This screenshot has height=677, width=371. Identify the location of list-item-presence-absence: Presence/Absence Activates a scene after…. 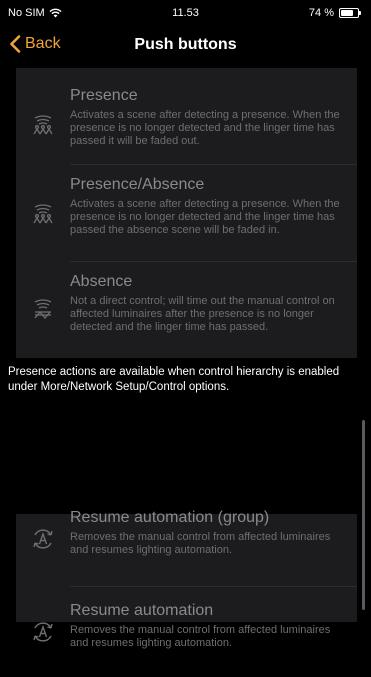
(186, 213).